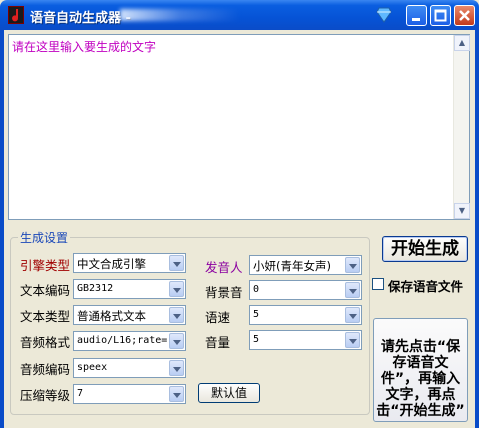 The width and height of the screenshot is (479, 428). Describe the element at coordinates (80, 18) in the screenshot. I see `window-title: 语音自动生成器 -` at that location.